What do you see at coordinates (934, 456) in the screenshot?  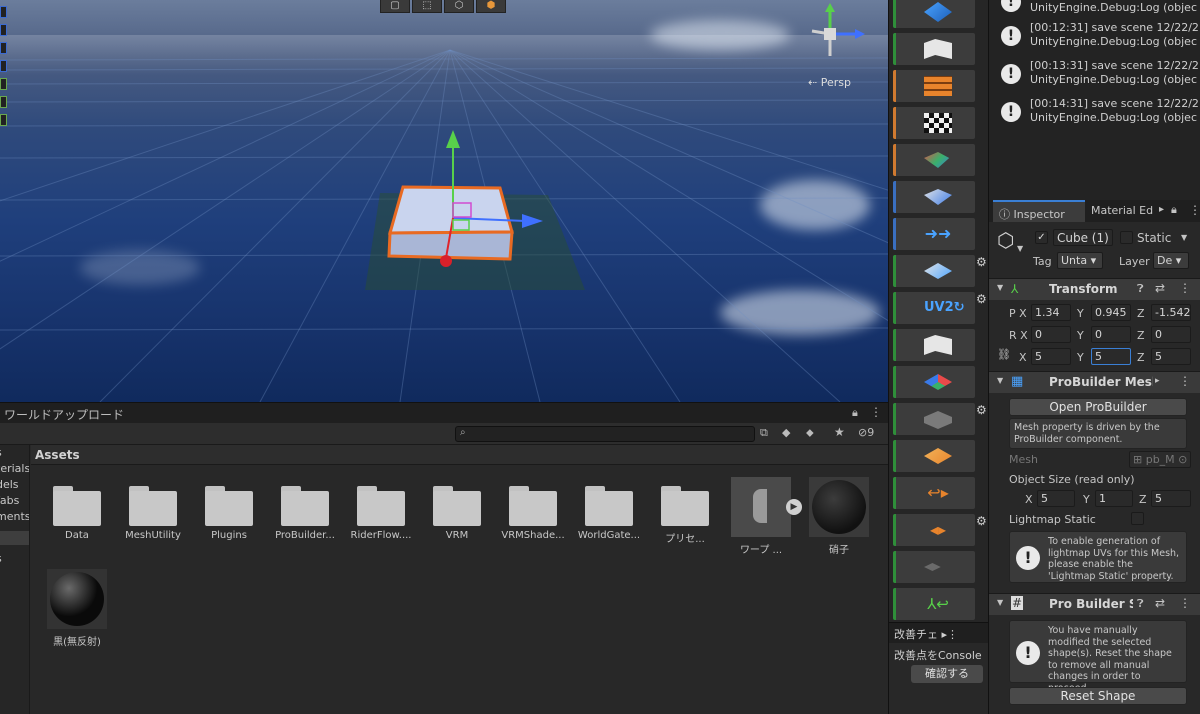 I see `triangulate-button` at bounding box center [934, 456].